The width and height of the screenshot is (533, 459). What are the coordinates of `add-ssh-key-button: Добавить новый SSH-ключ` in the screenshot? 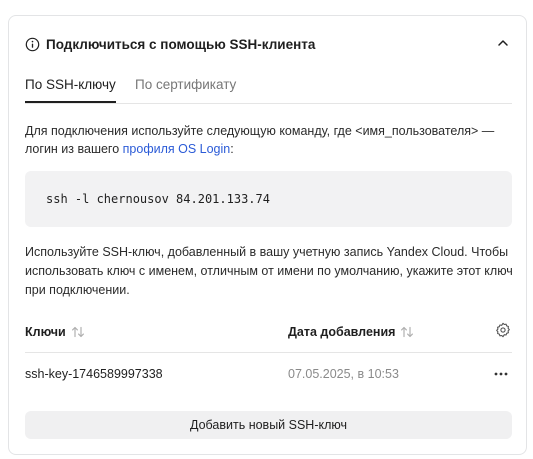 It's located at (268, 425).